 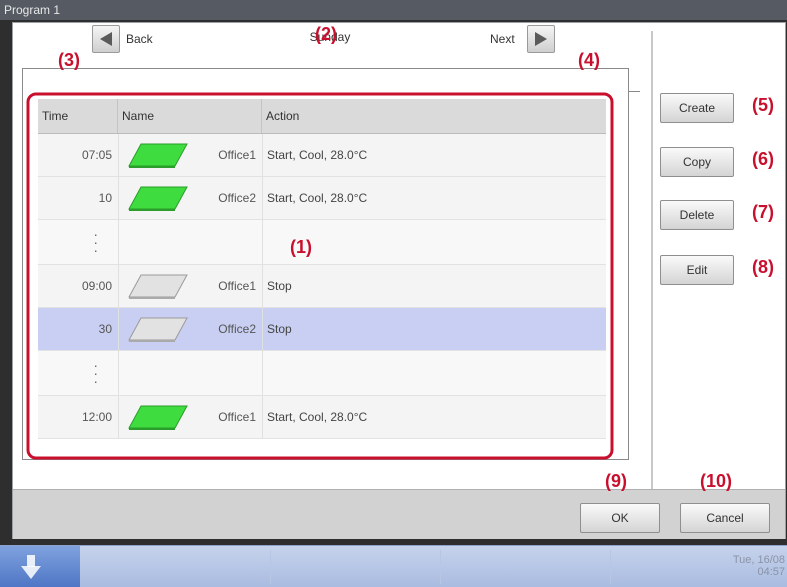 What do you see at coordinates (758, 560) in the screenshot?
I see `clock-date: Tue, 16/08` at bounding box center [758, 560].